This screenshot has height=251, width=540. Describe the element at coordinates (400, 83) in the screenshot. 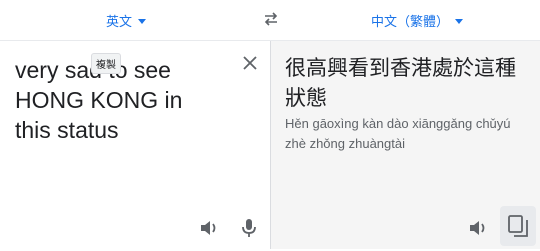

I see `translation-text: 很高興看到香港處於這種狀態` at that location.